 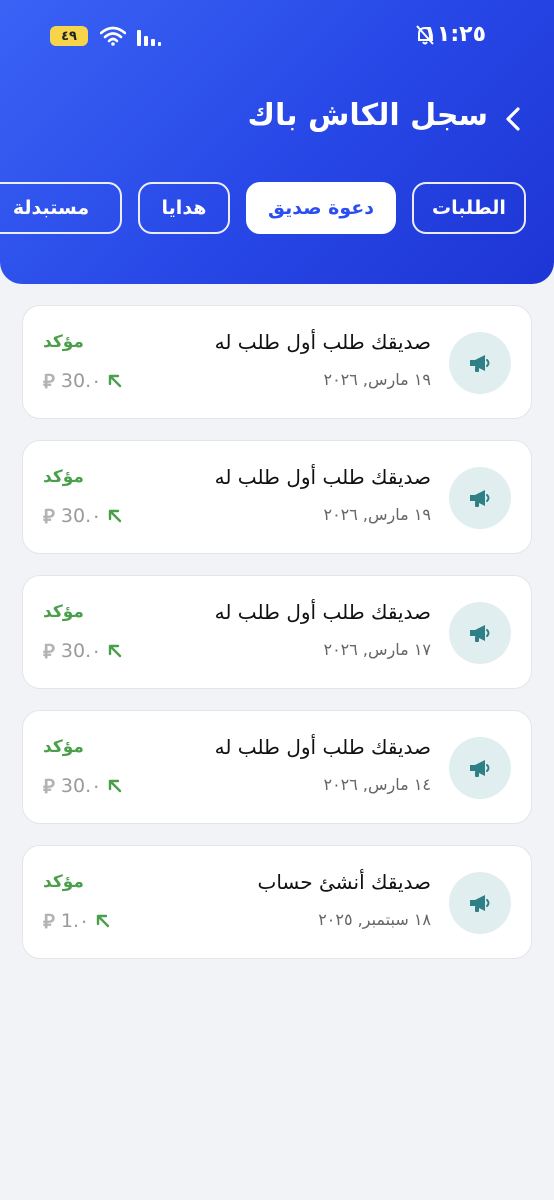 What do you see at coordinates (374, 919) in the screenshot?
I see `item-date: ١٨ سبتمبر, ٢٠٢٥` at bounding box center [374, 919].